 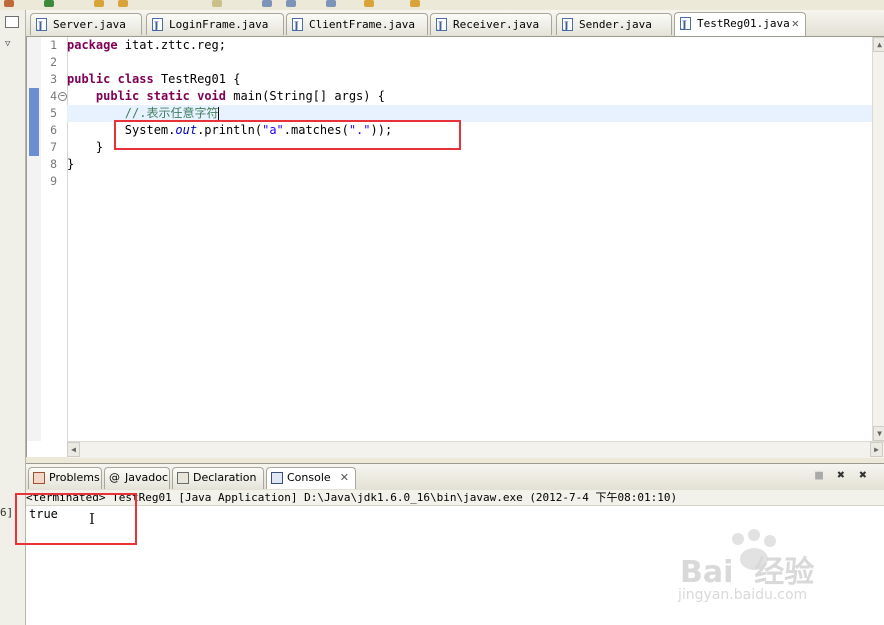 What do you see at coordinates (53, 164) in the screenshot?
I see `line-number: 8` at bounding box center [53, 164].